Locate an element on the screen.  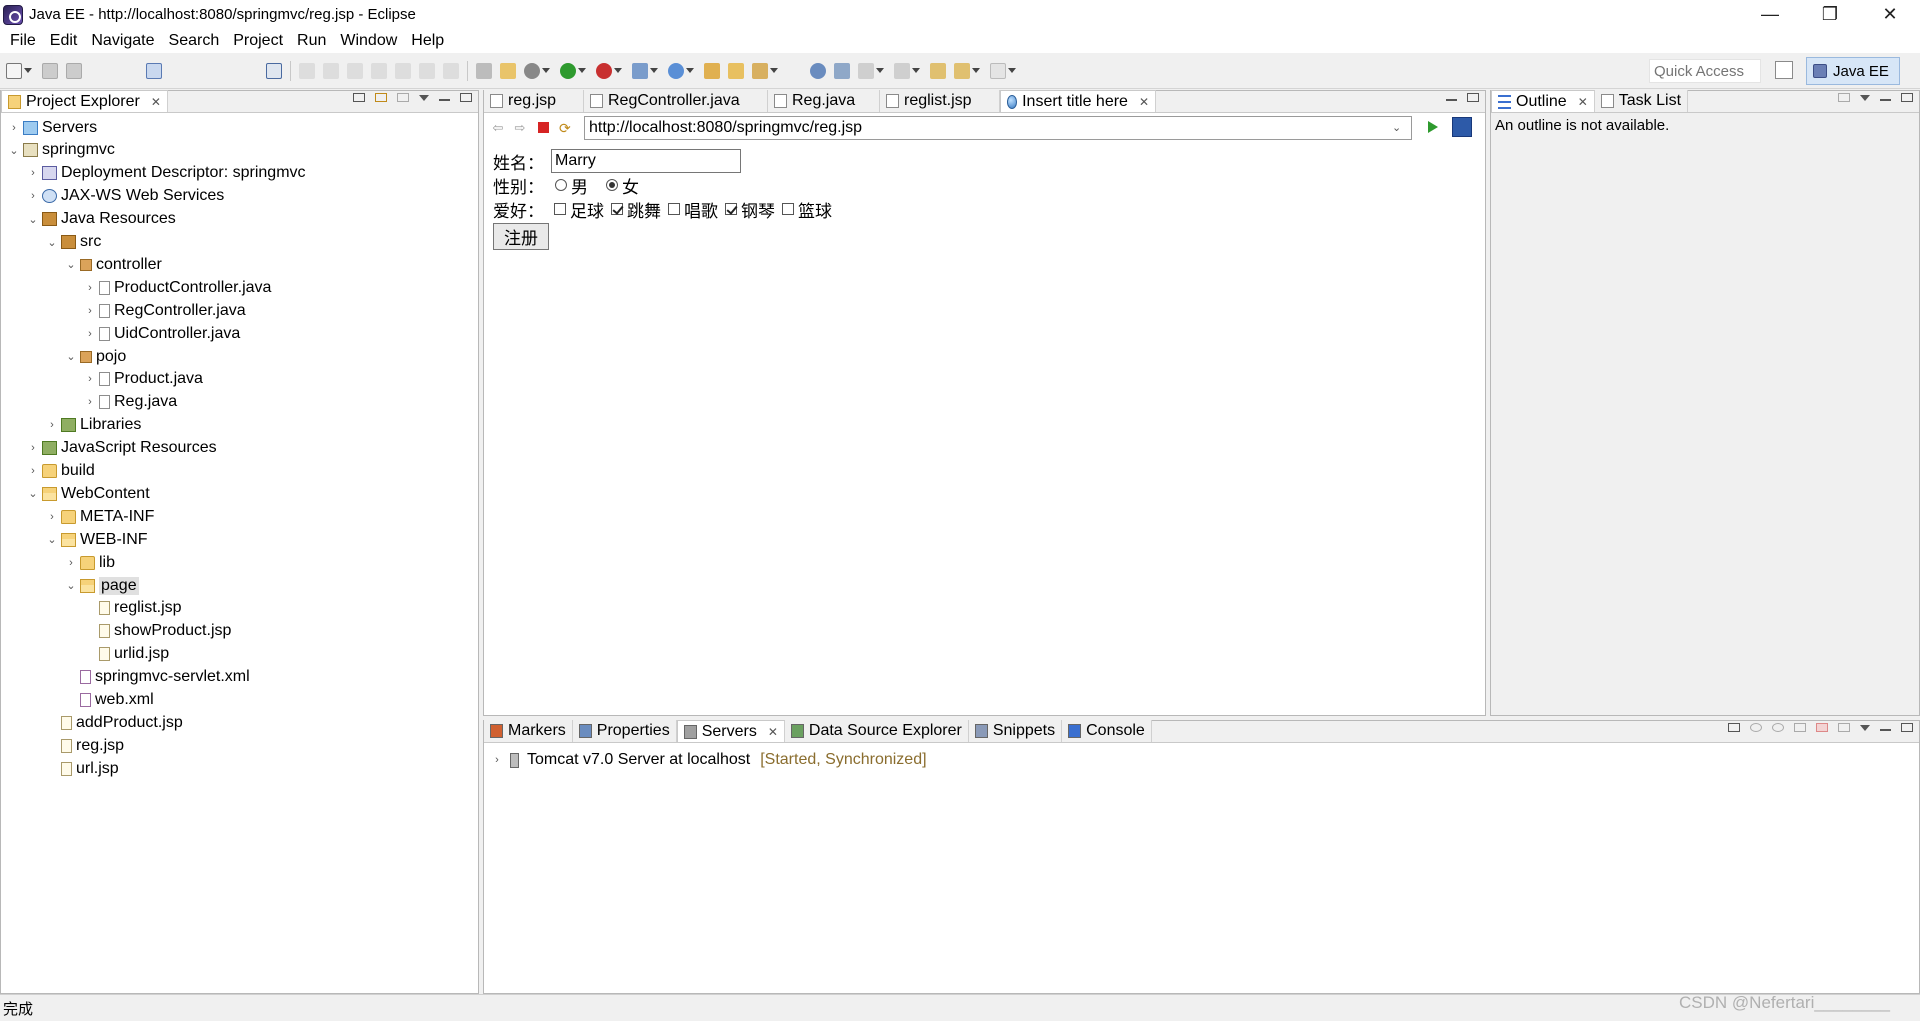
register-button: 注册 is located at coordinates (521, 236).